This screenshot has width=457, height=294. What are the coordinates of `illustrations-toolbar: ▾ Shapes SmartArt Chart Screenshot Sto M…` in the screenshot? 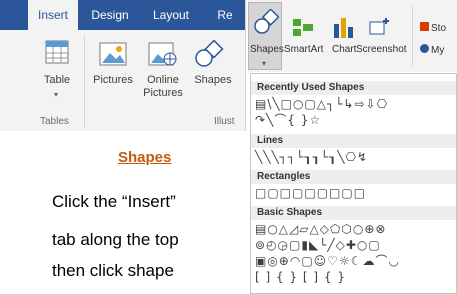 It's located at (352, 36).